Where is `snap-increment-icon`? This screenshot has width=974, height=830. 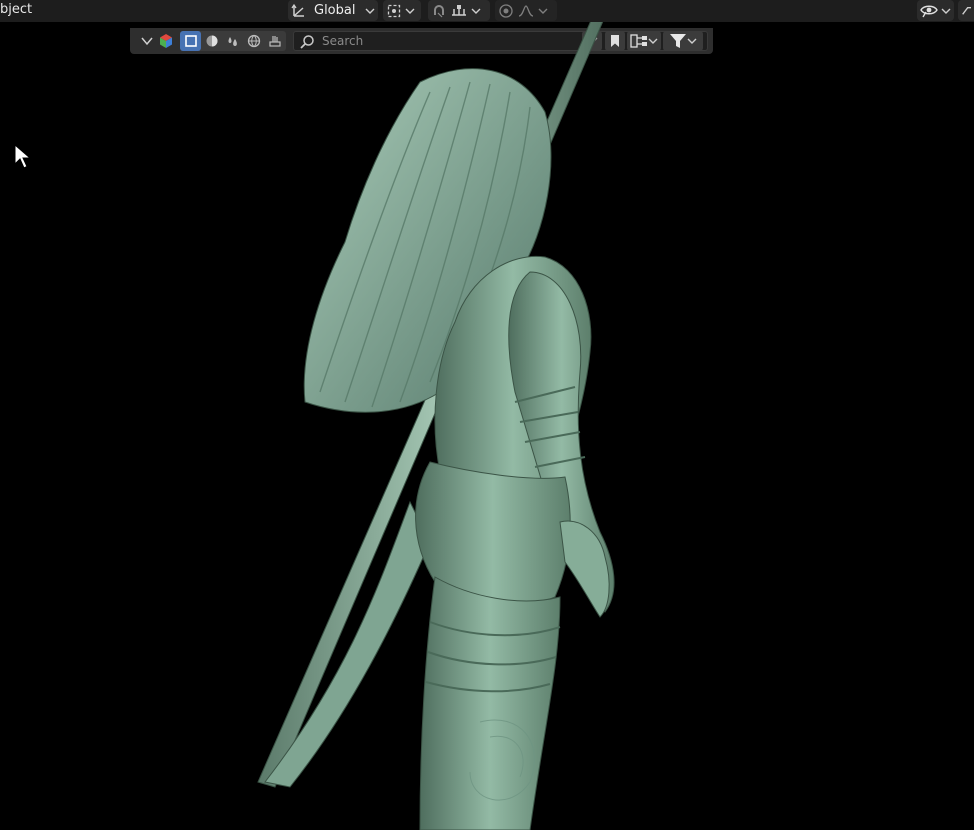 snap-increment-icon is located at coordinates (459, 11).